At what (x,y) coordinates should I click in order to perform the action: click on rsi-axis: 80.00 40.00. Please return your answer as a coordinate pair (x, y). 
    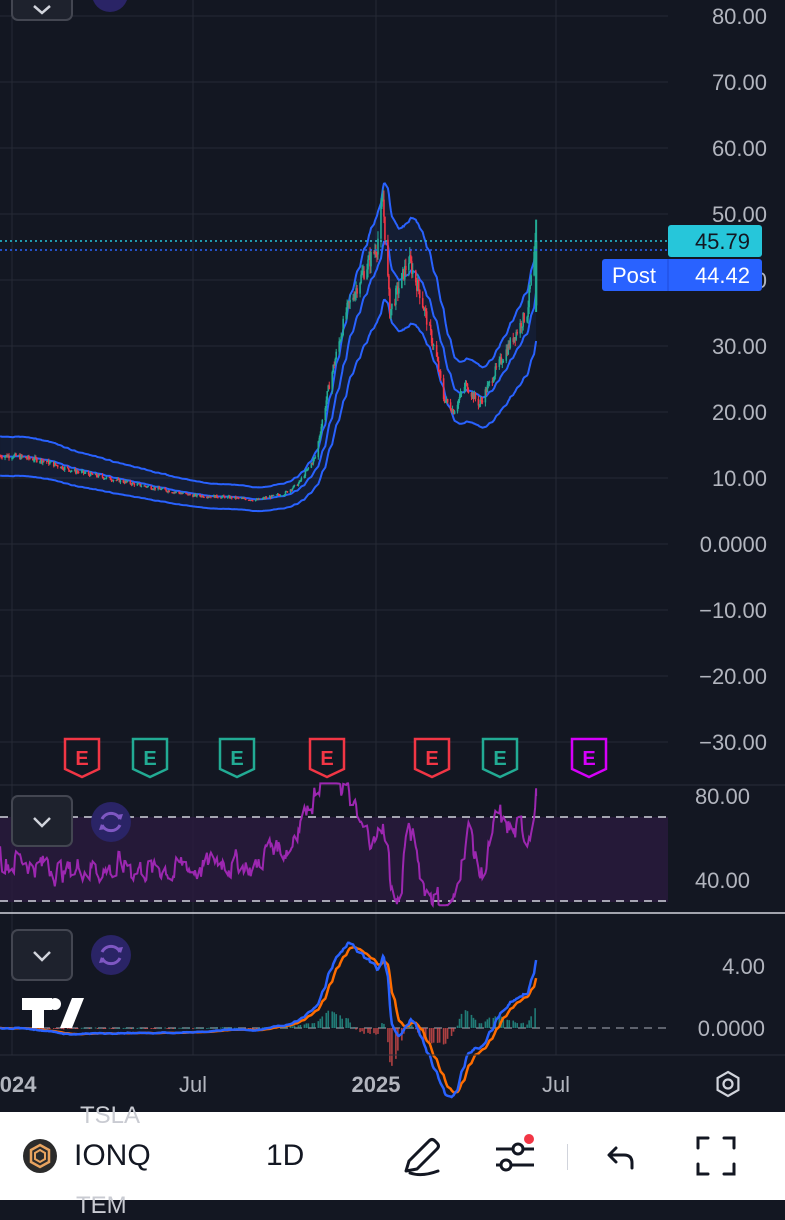
    Looking at the image, I should click on (722, 838).